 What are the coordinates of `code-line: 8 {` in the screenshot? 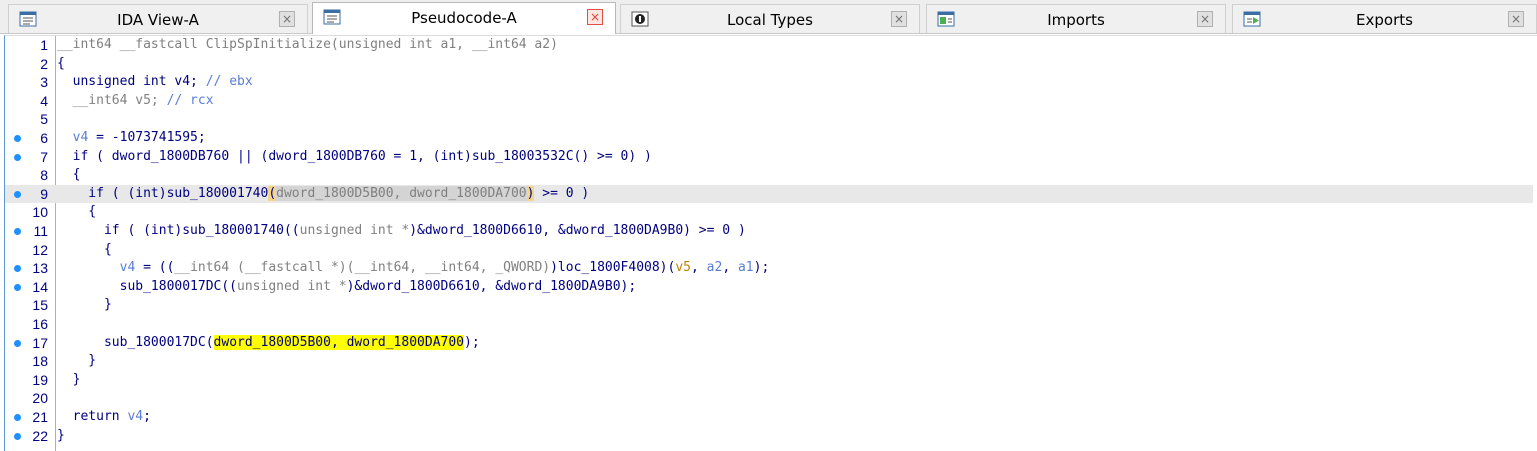 It's located at (769, 175).